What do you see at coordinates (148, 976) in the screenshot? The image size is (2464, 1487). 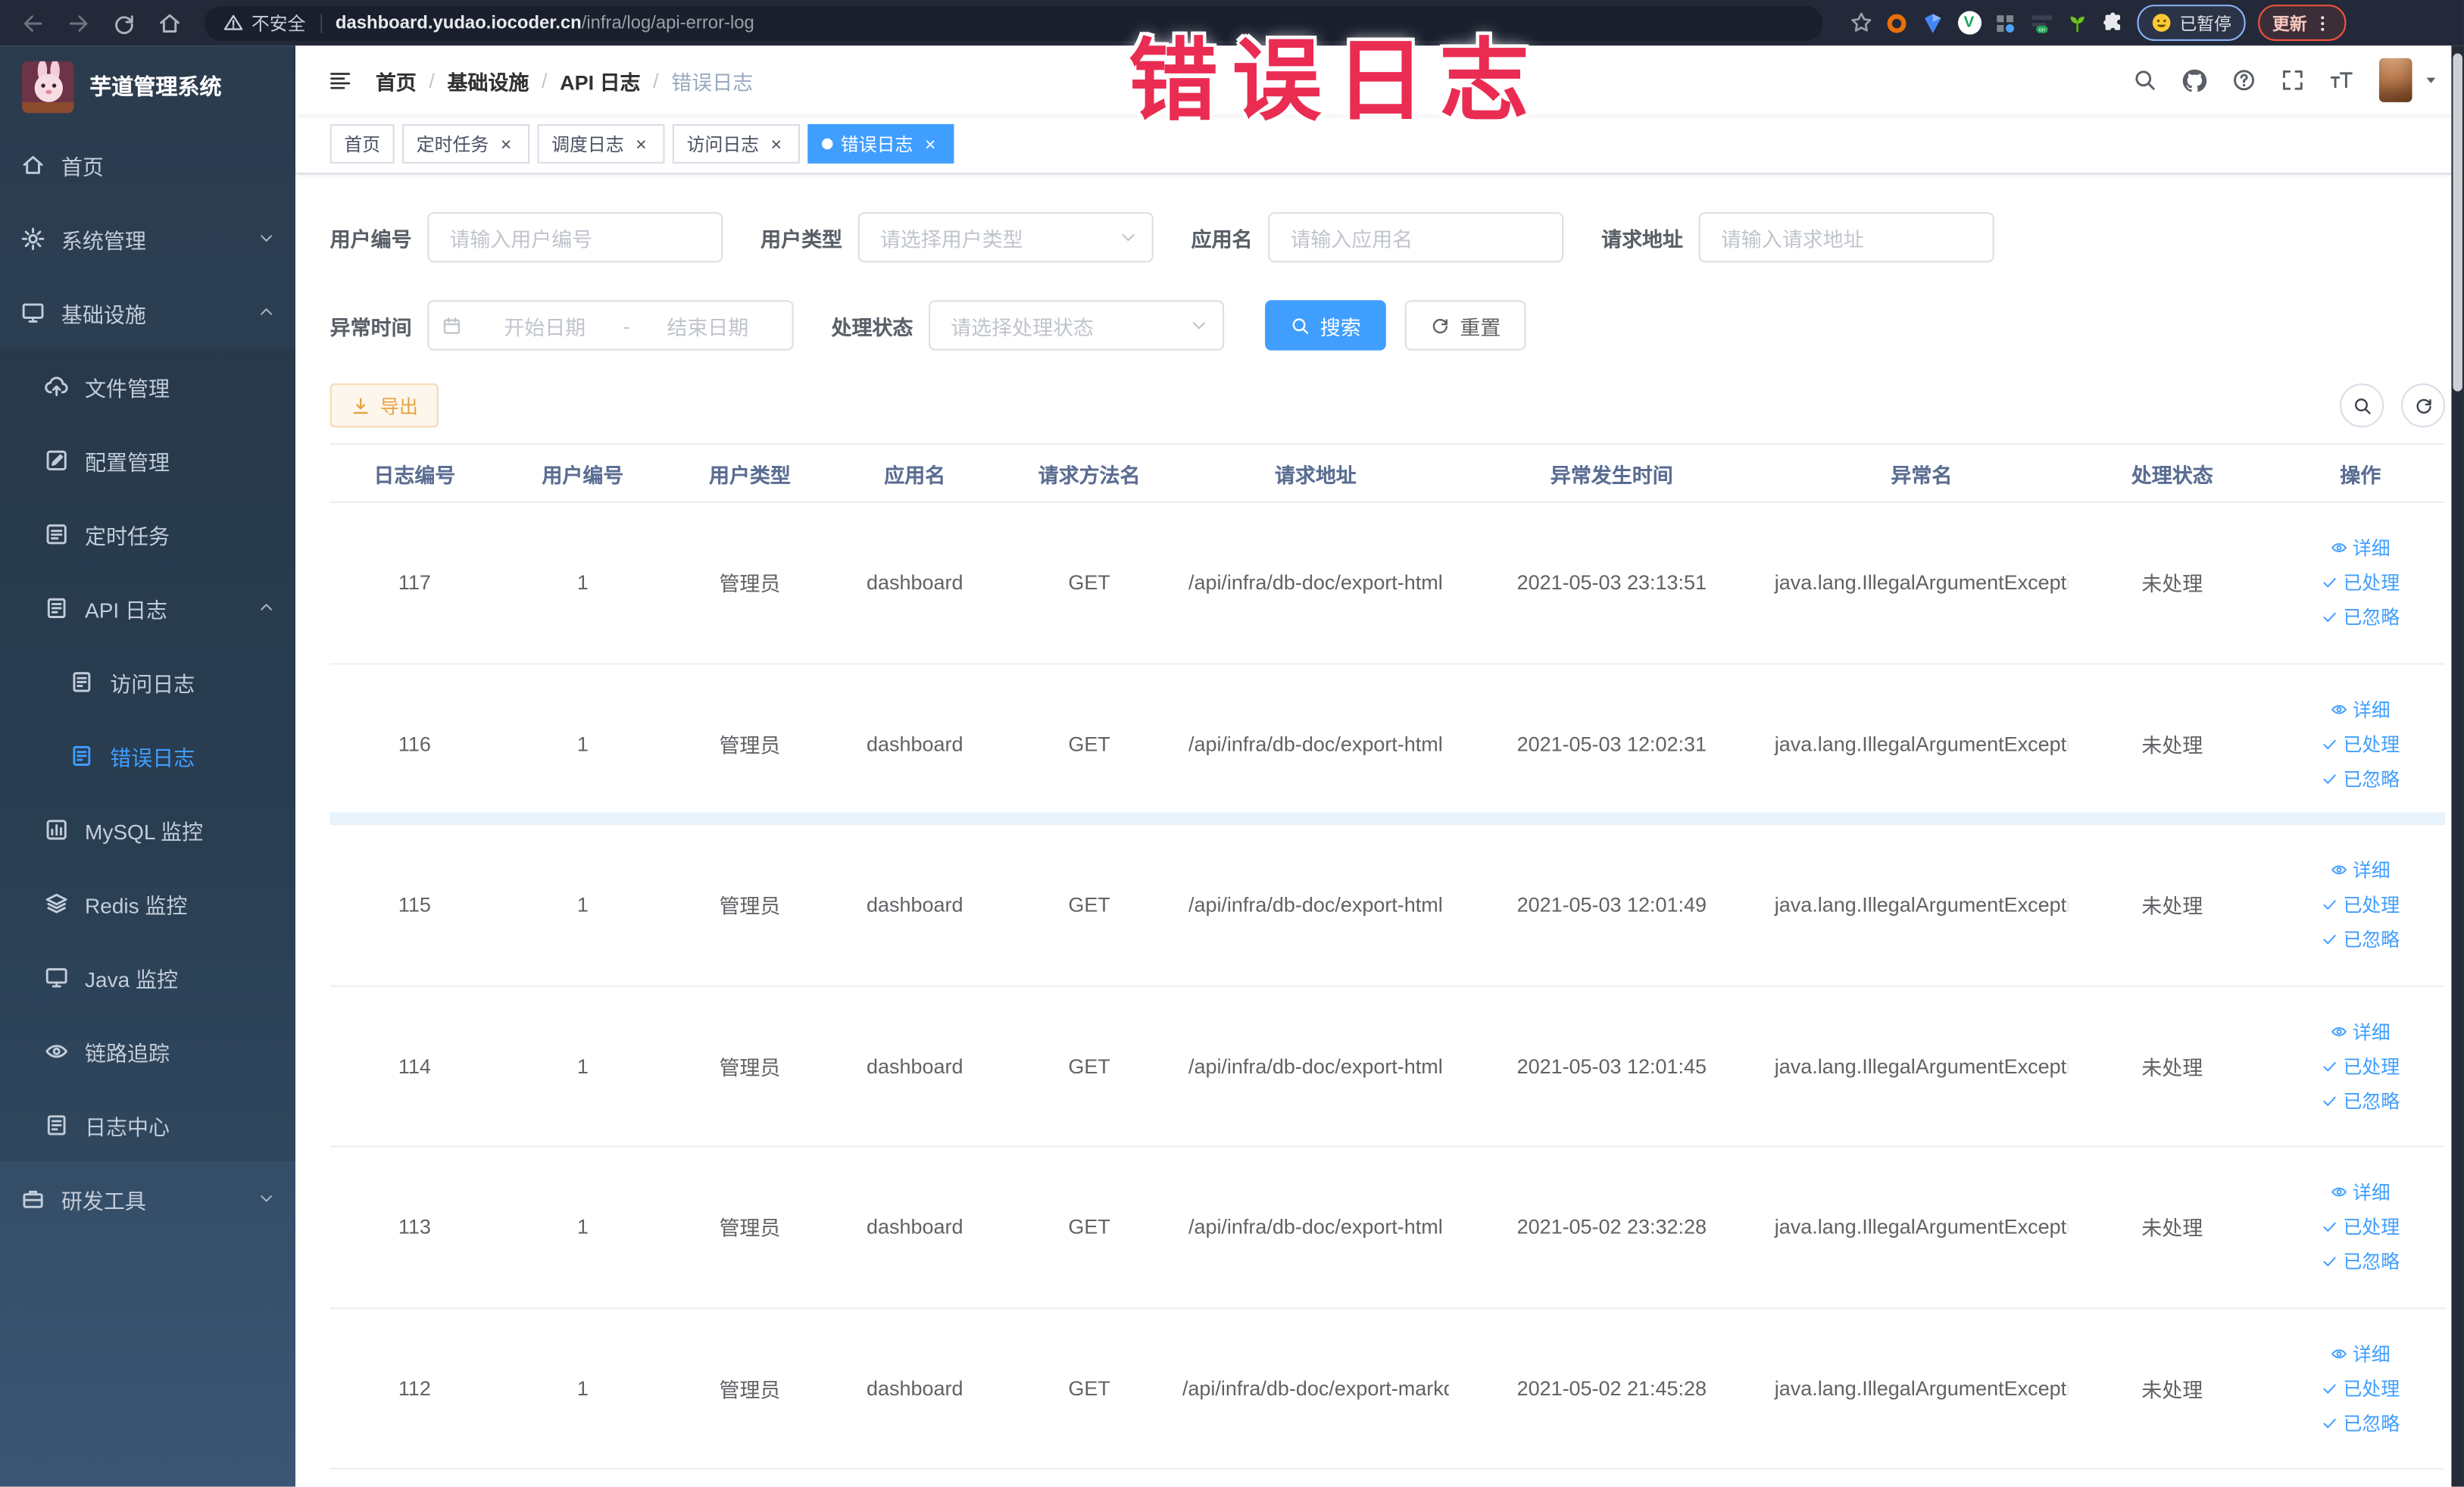 I see `sidebar-item-java-monitor: Java 监控` at bounding box center [148, 976].